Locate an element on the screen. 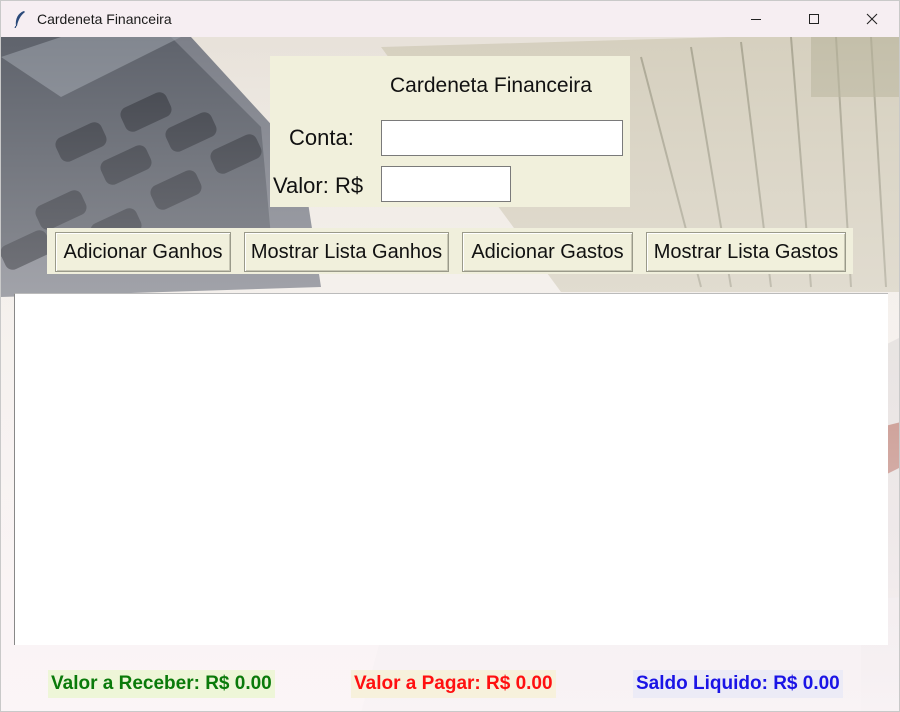  valor-input is located at coordinates (446, 184).